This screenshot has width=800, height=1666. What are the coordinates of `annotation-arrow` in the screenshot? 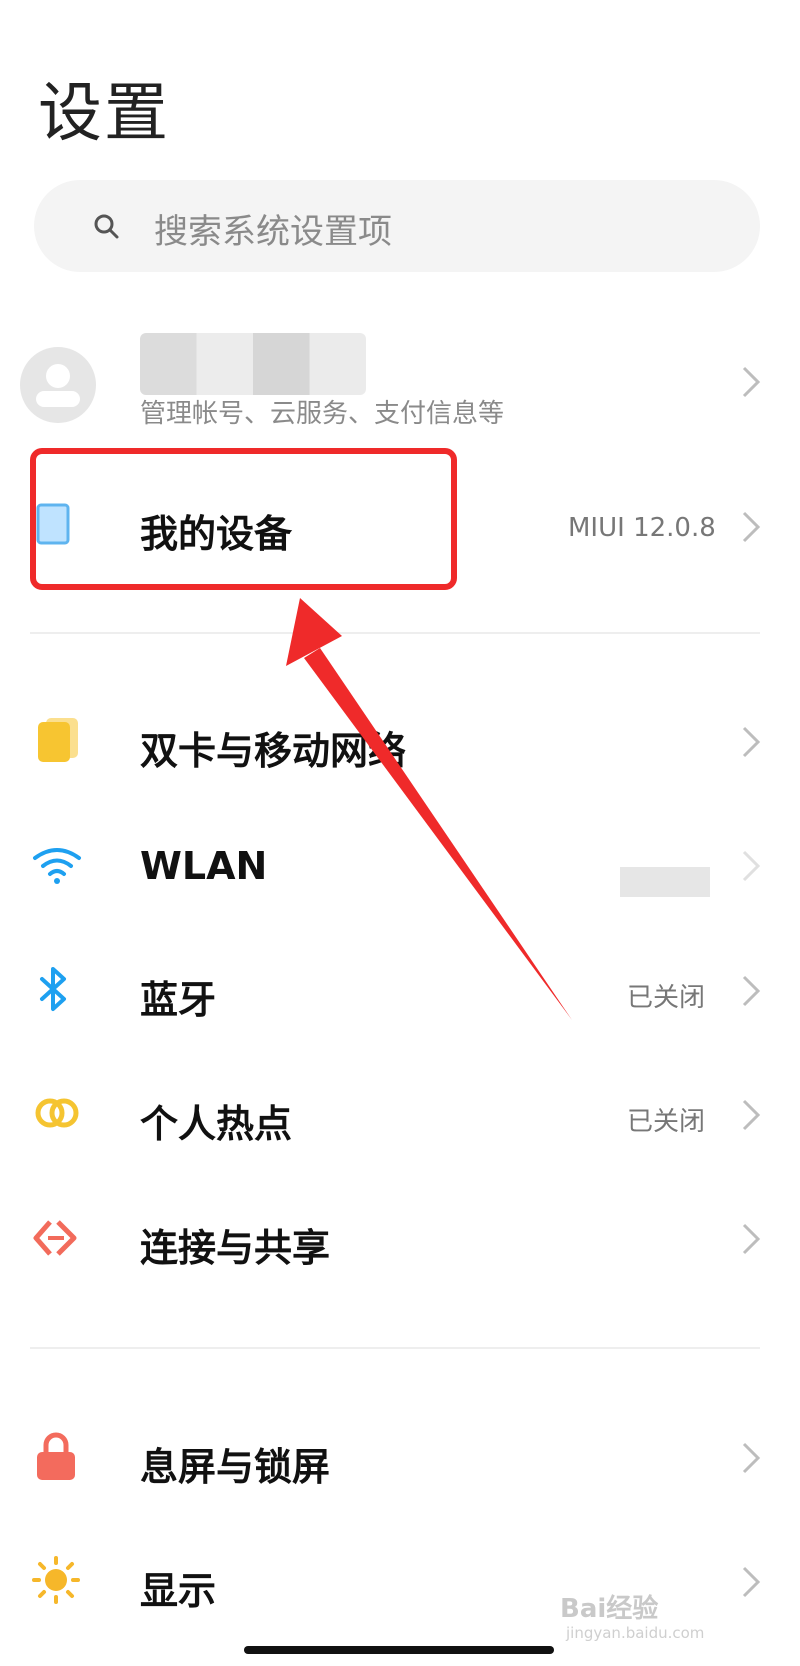 It's located at (429, 809).